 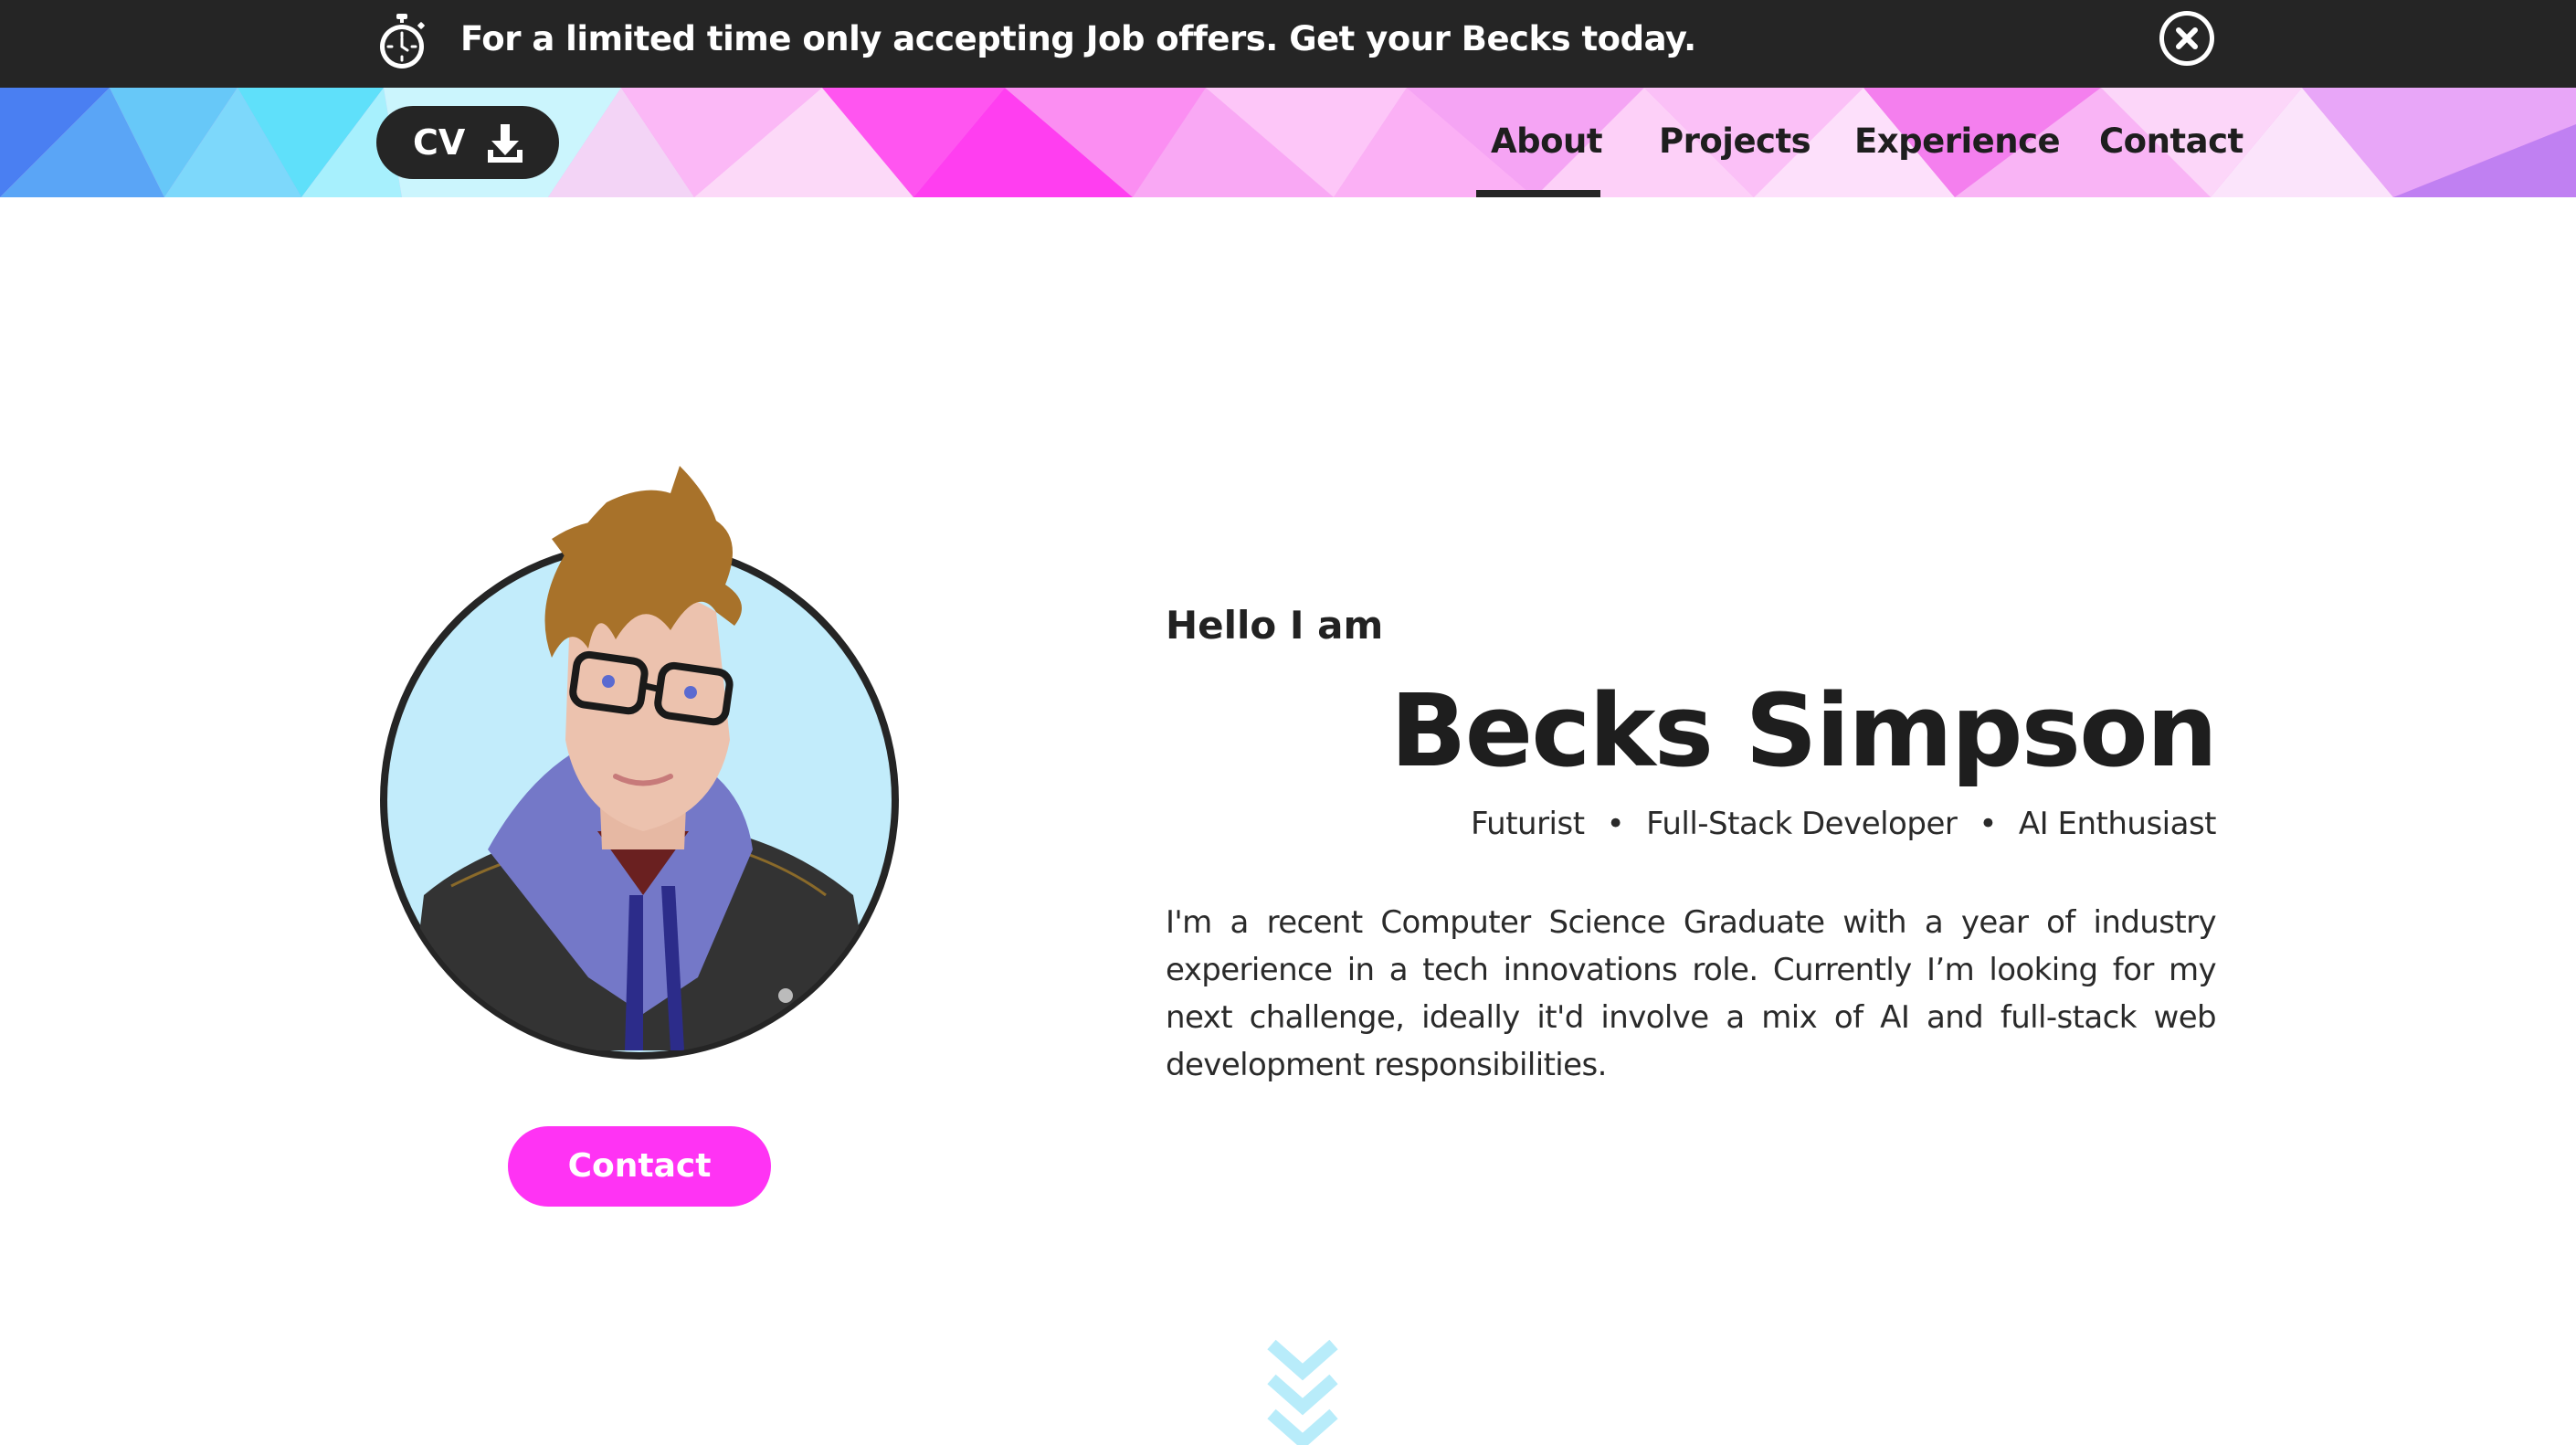 I want to click on hero-name: Becks Simpson, so click(x=1803, y=730).